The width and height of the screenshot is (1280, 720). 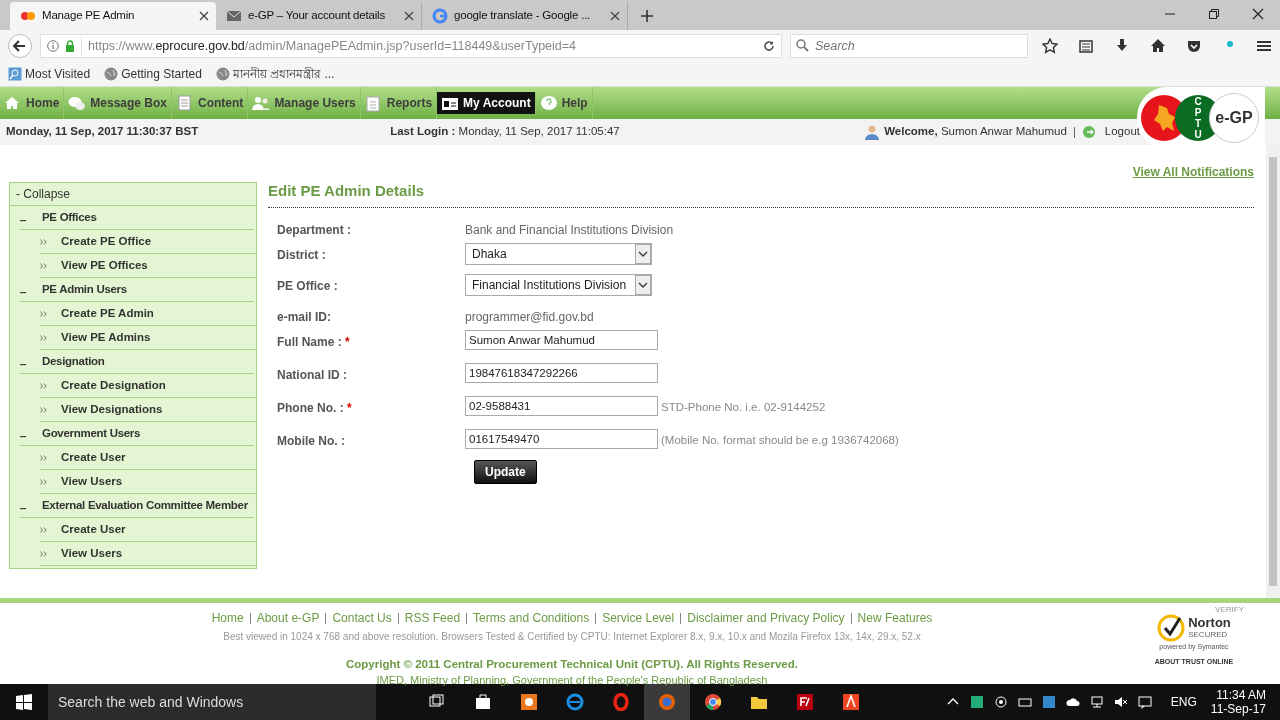 I want to click on drive-icon, so click(x=1024, y=702).